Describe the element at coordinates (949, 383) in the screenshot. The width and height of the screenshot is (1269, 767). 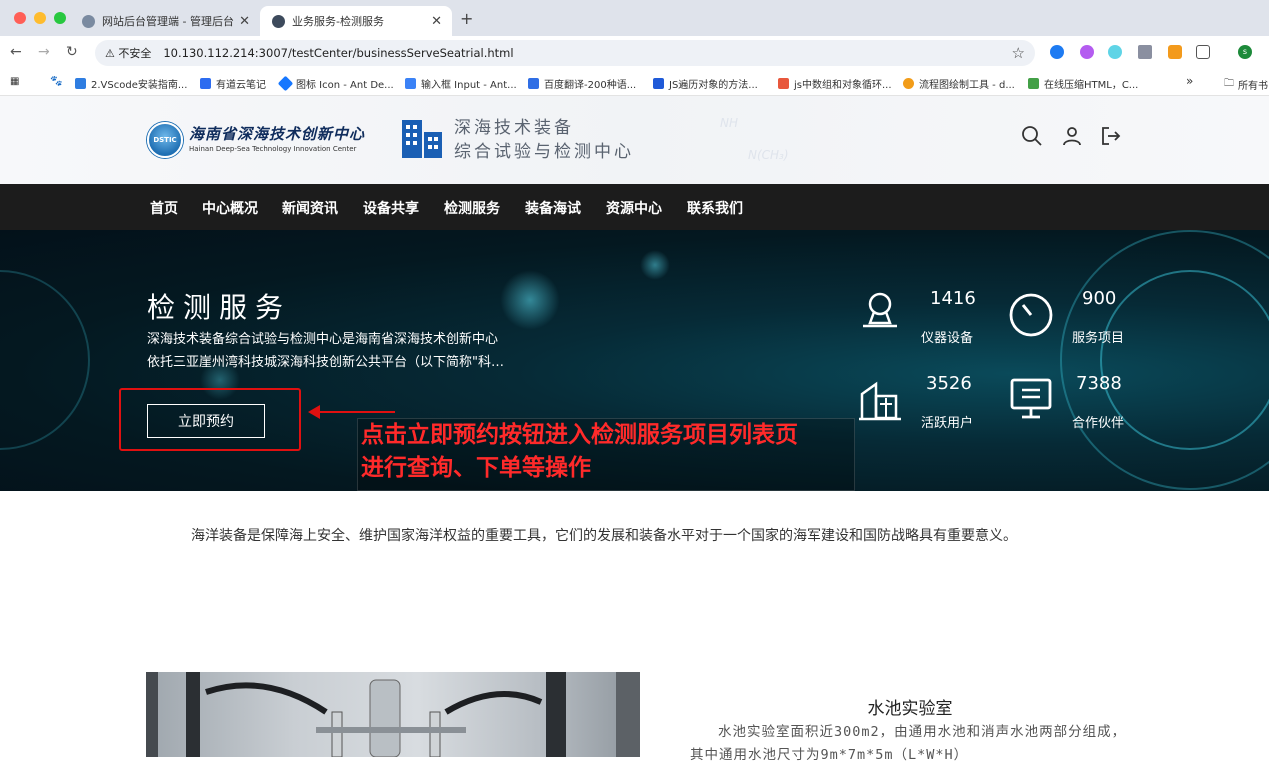
I see `stat-number: 3526` at that location.